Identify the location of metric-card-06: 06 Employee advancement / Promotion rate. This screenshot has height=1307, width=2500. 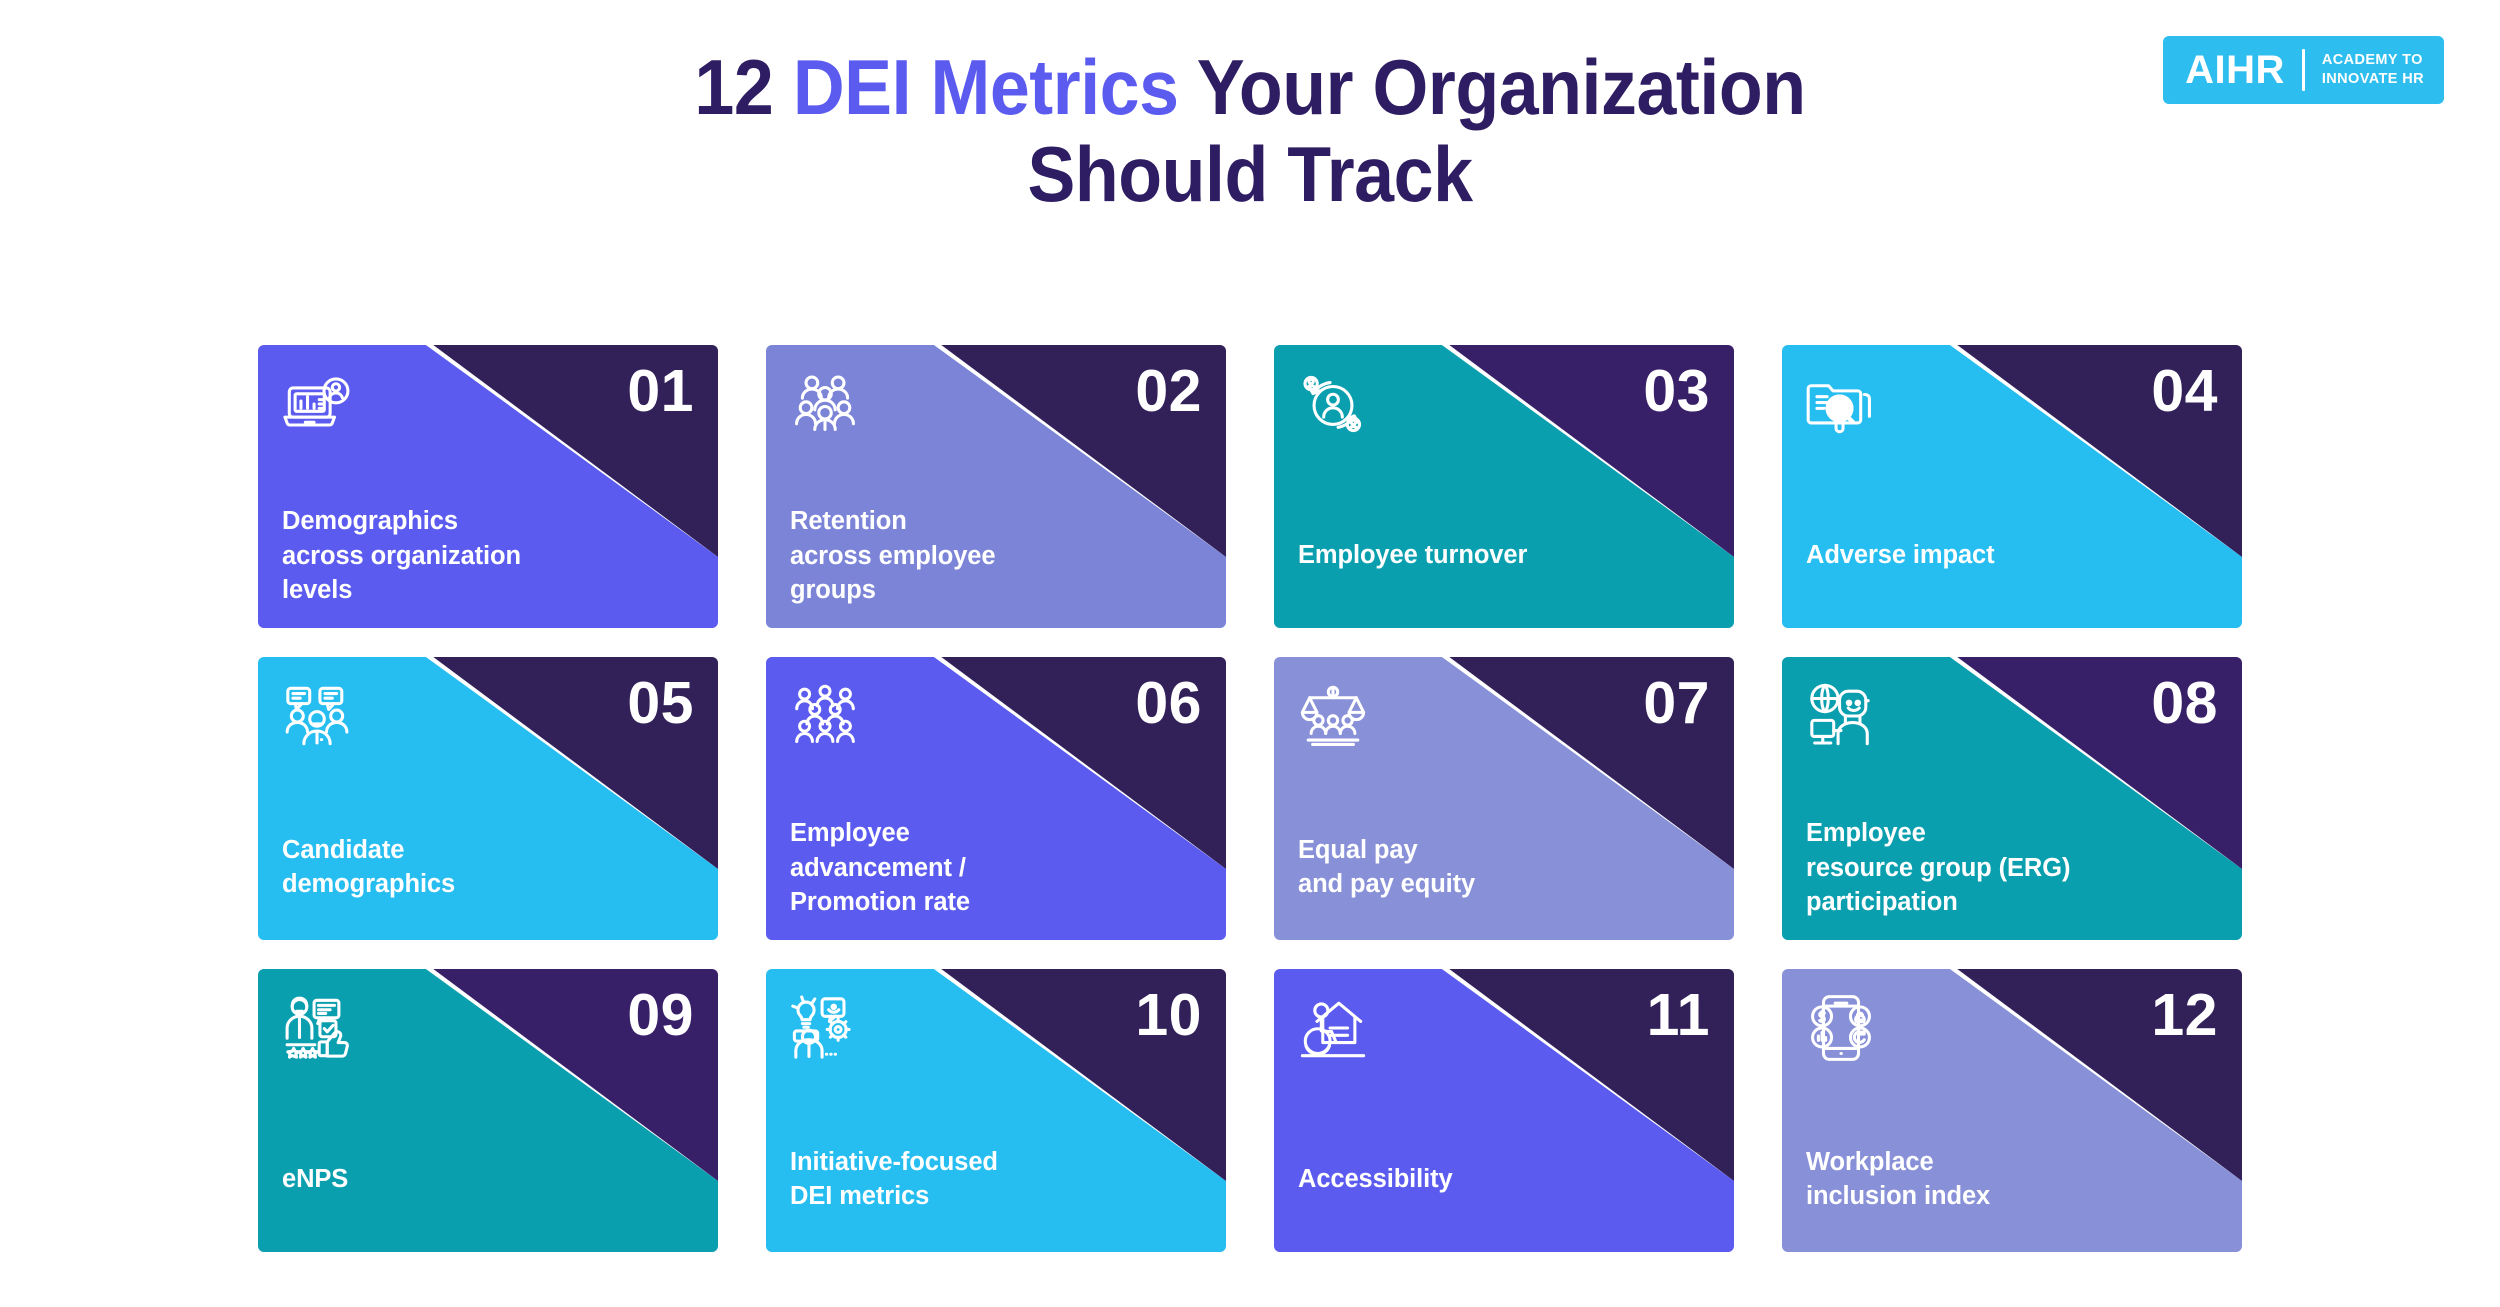
(996, 798).